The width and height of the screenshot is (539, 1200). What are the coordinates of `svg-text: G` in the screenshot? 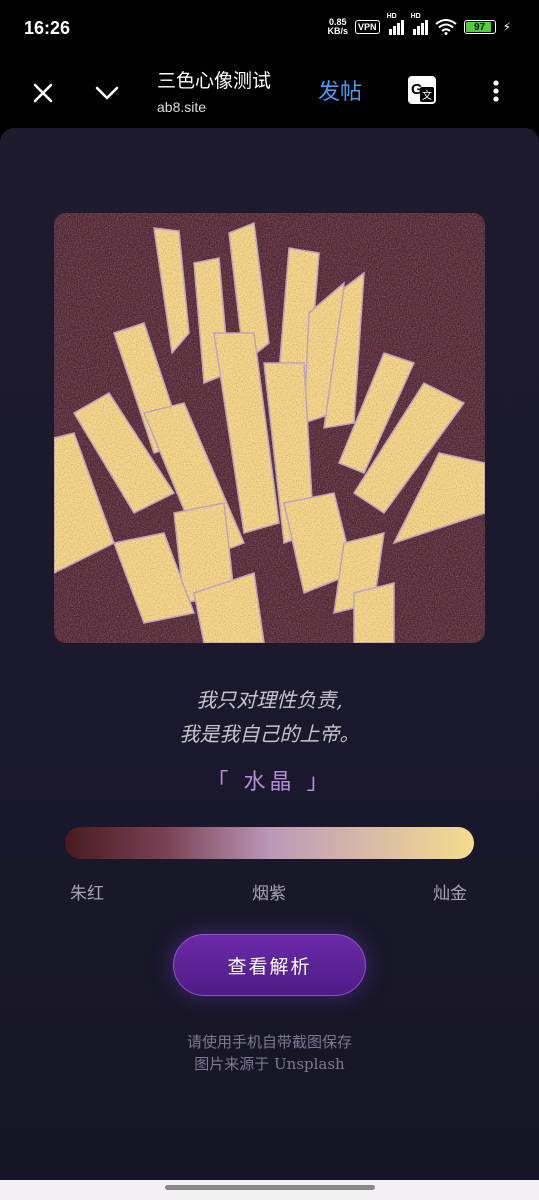 It's located at (417, 89).